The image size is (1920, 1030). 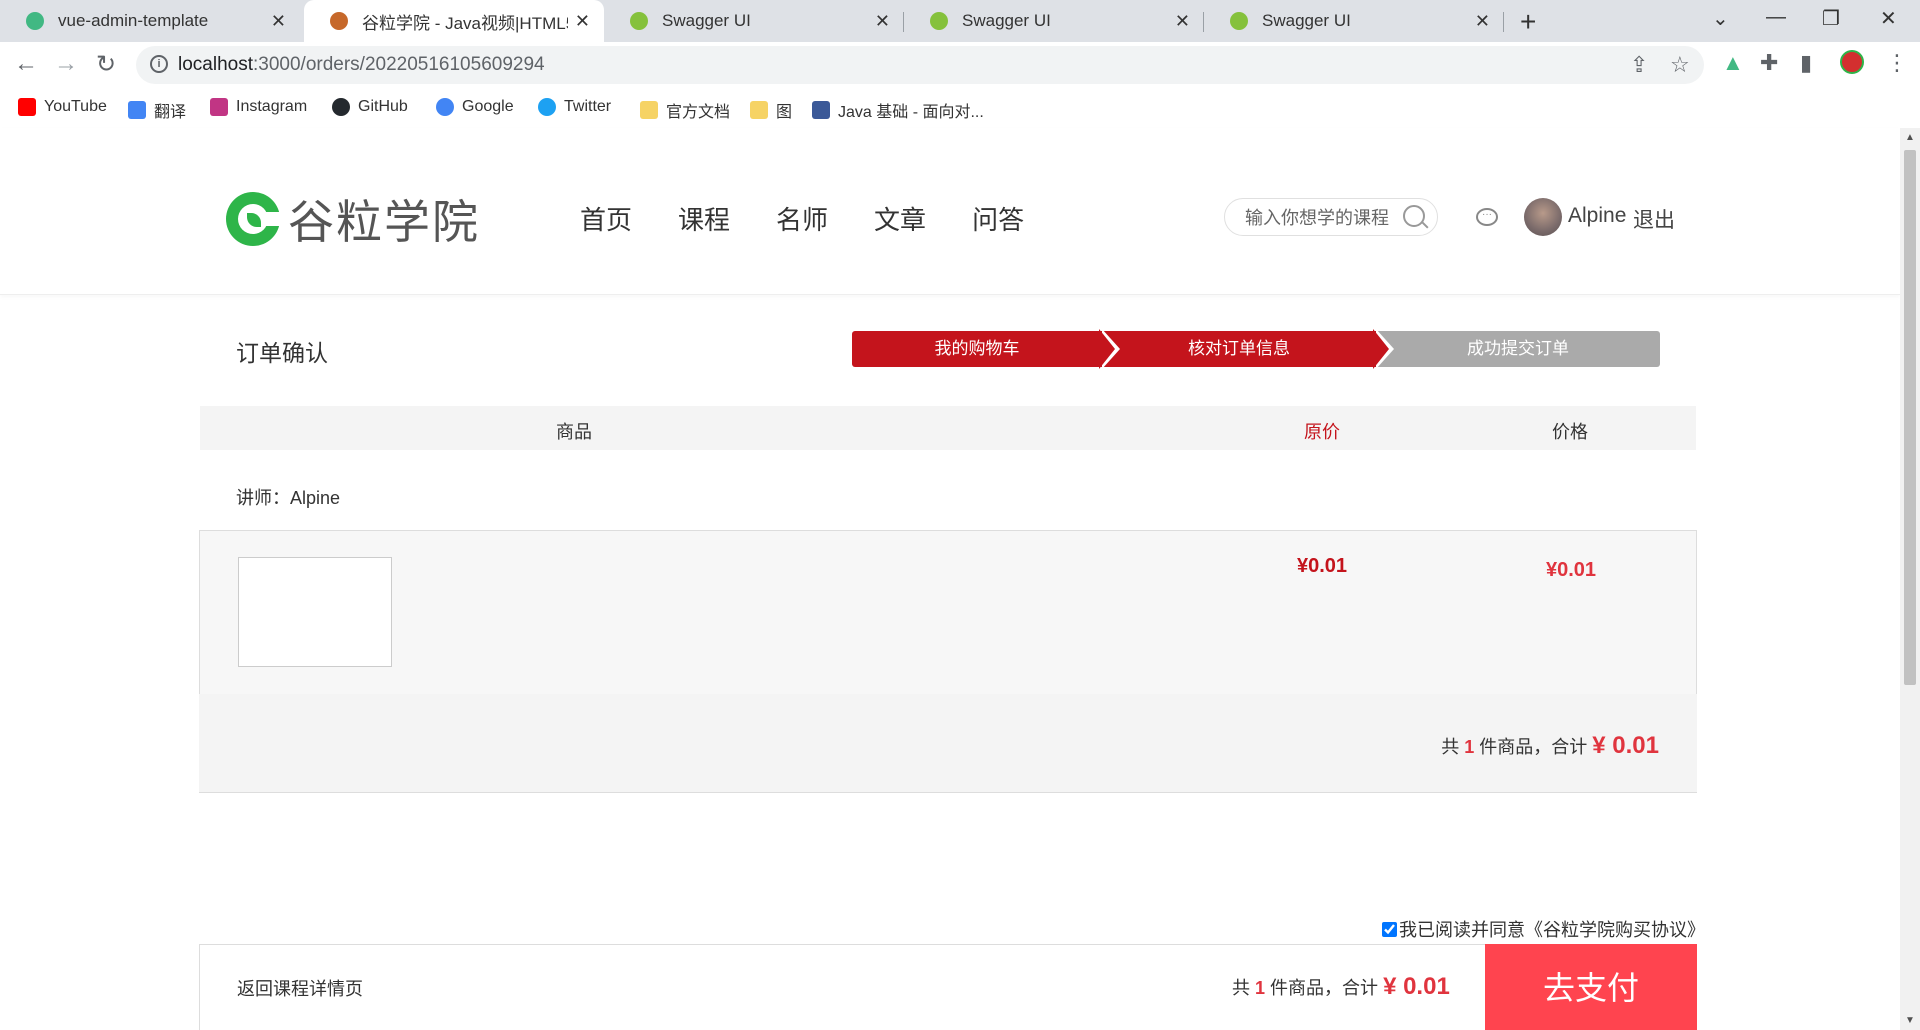 I want to click on course-search, so click(x=1331, y=217).